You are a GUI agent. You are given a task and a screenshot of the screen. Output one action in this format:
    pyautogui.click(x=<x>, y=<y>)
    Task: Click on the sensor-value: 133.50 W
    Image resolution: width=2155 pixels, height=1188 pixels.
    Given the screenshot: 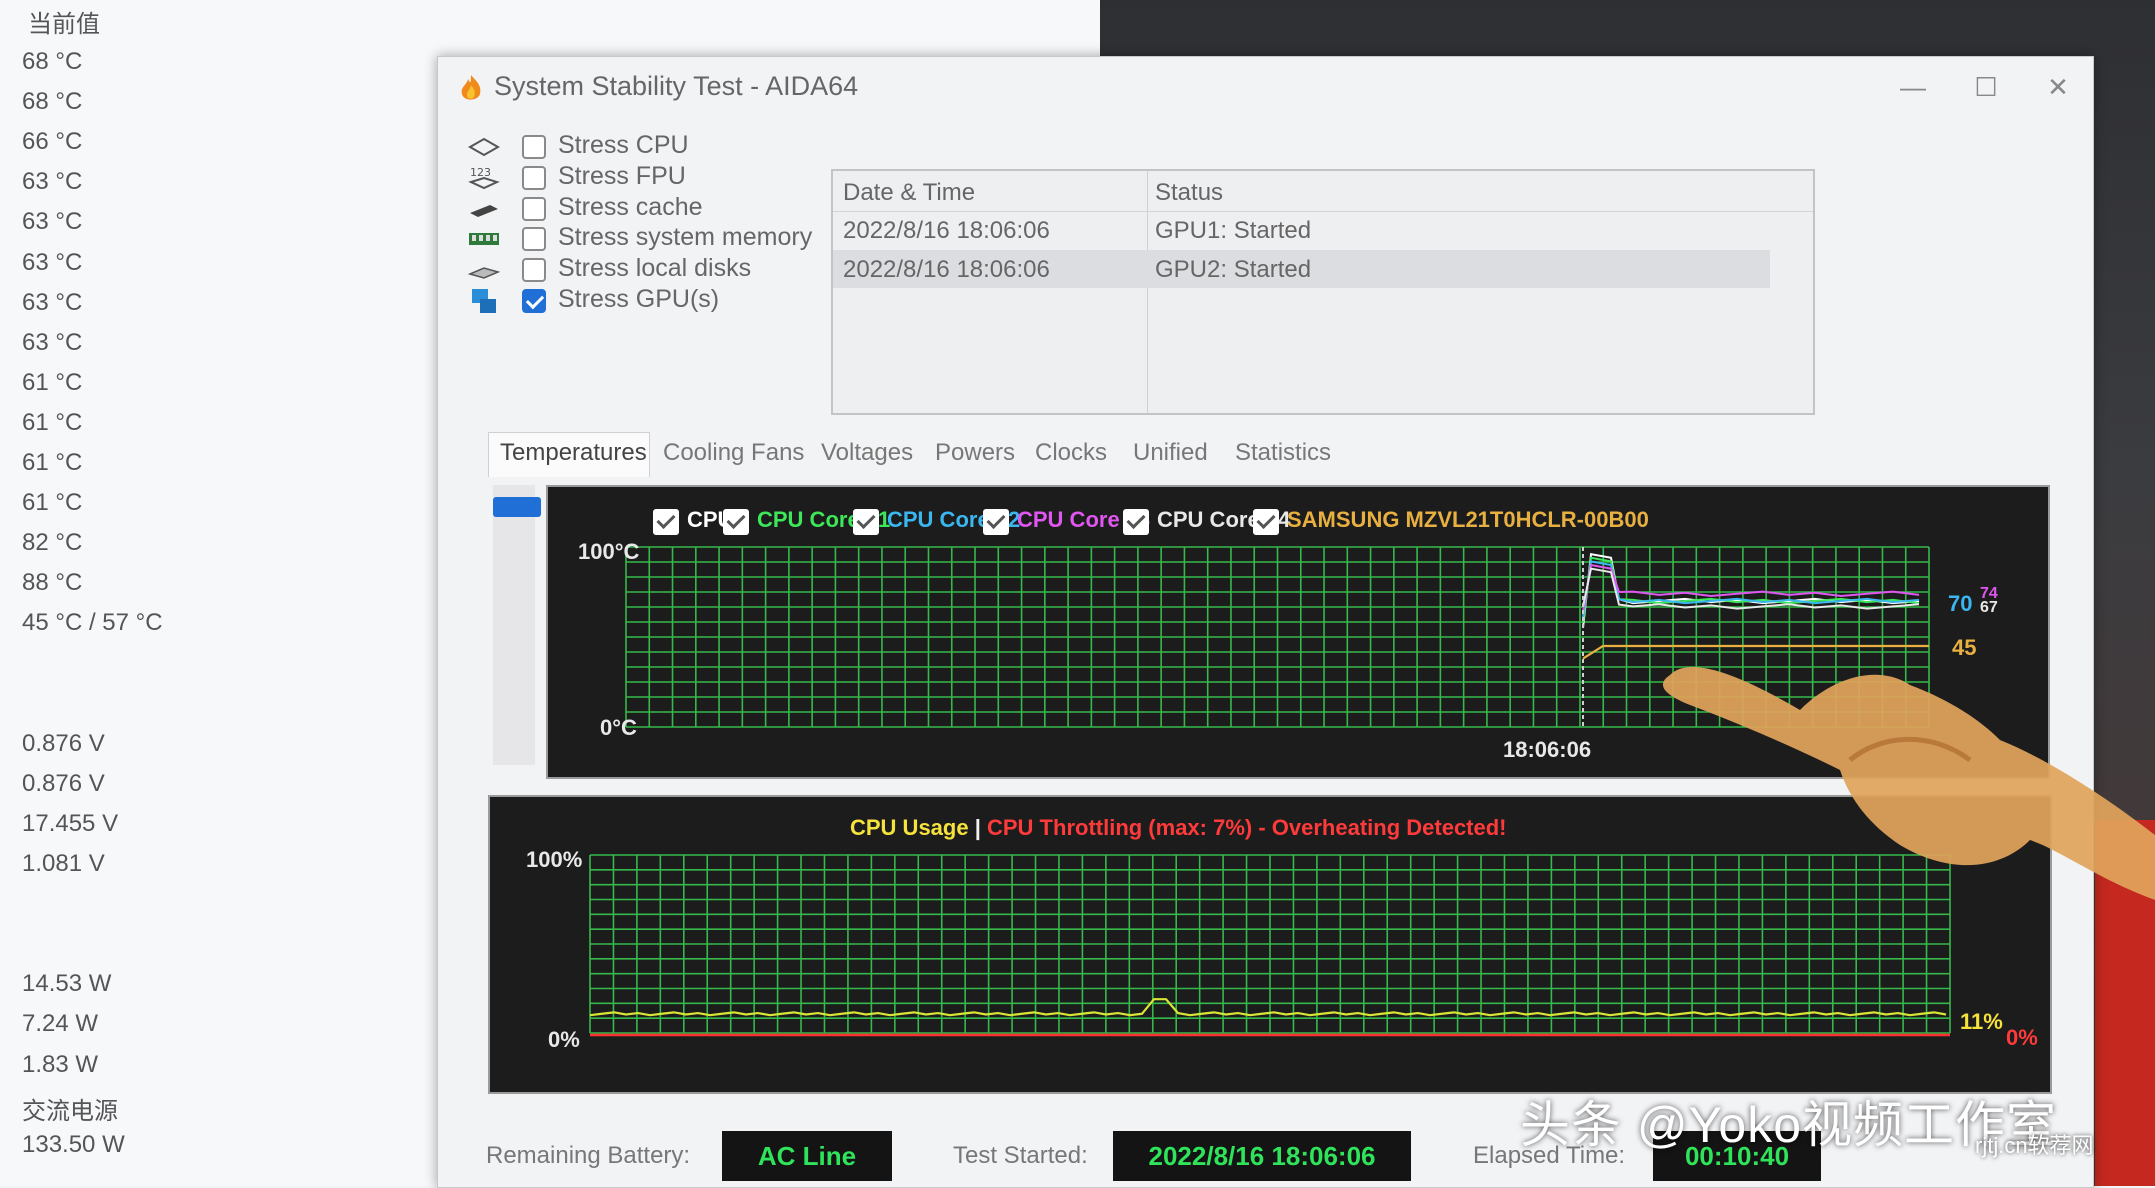 What is the action you would take?
    pyautogui.click(x=73, y=1144)
    